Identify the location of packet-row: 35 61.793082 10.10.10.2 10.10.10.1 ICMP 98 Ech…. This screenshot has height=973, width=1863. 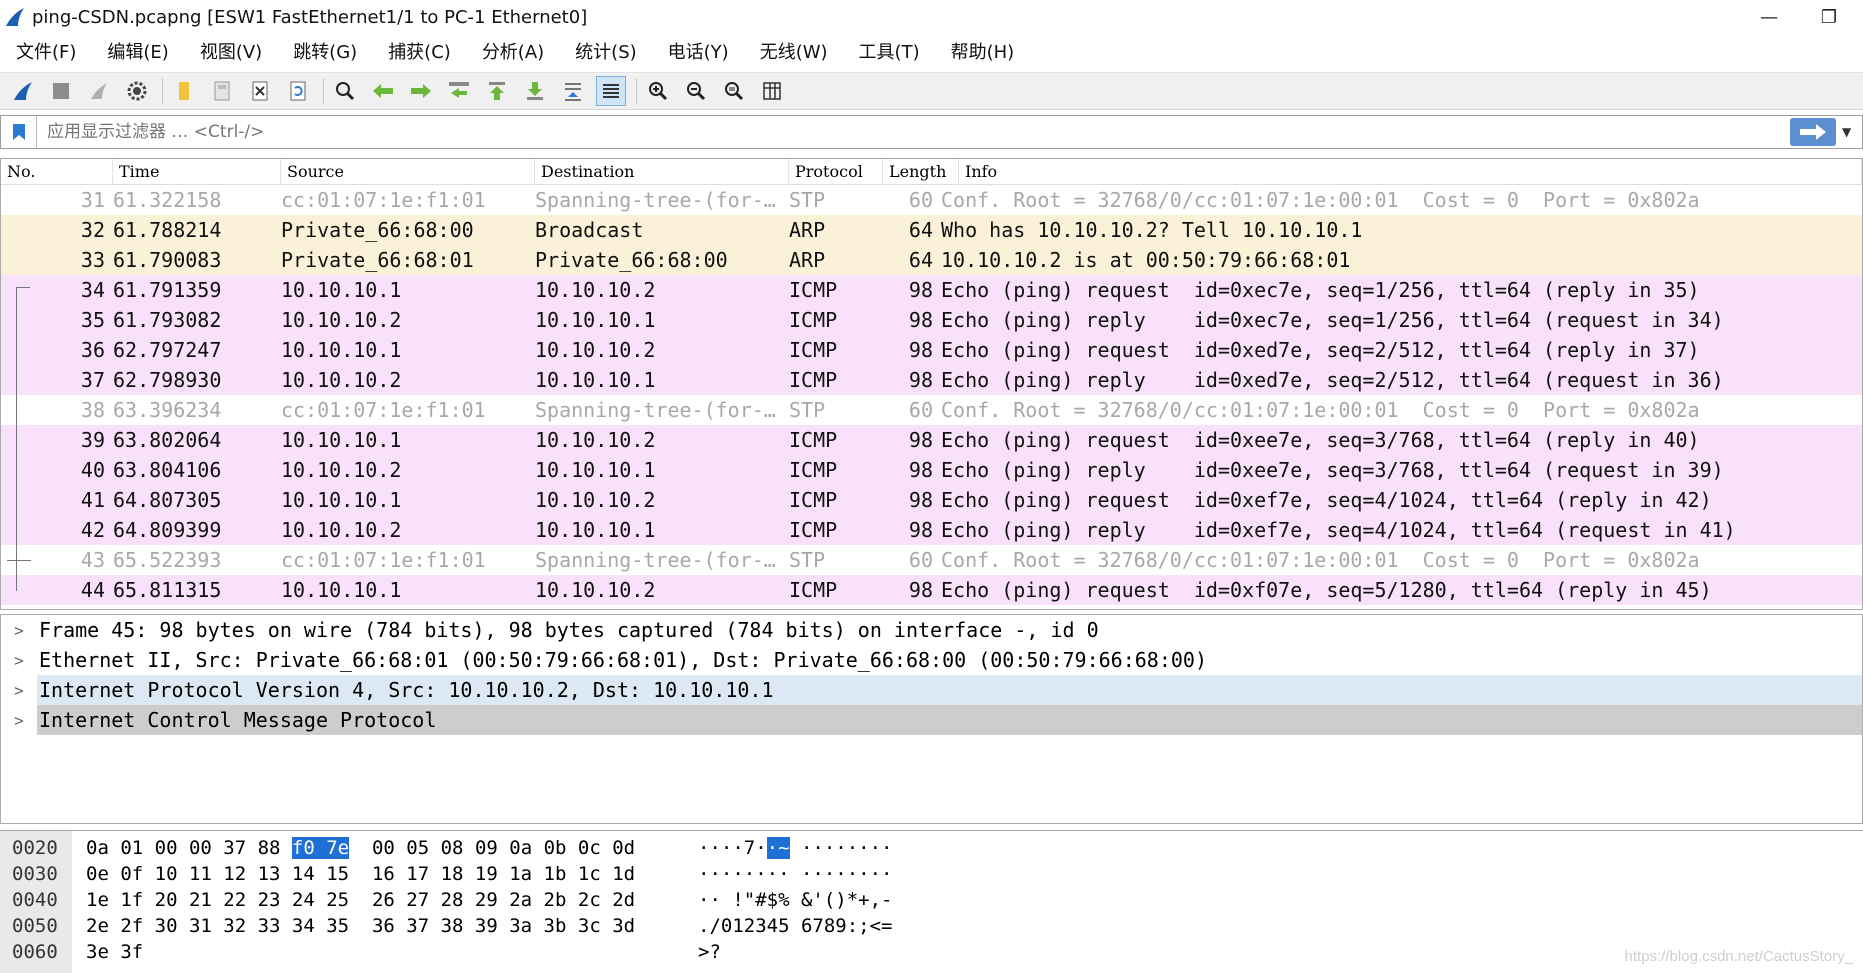
(931, 320).